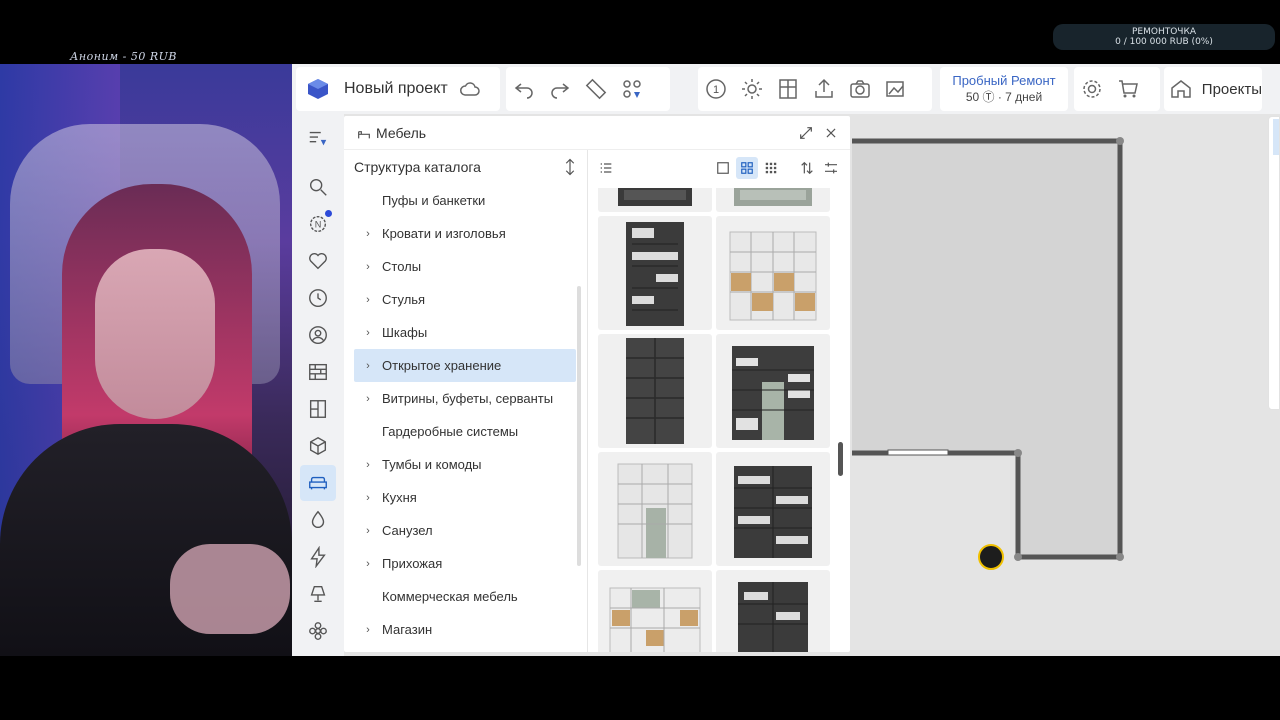 This screenshot has height=720, width=1280. I want to click on floorplan-icon, so click(788, 89).